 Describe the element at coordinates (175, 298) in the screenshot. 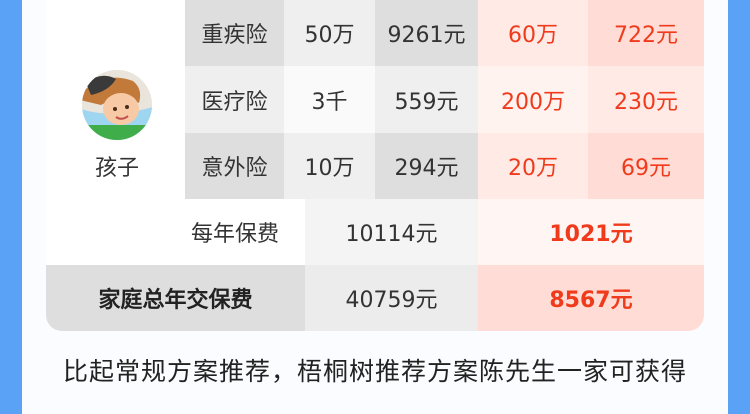

I see `family-total-label: 家庭总年交保费` at that location.